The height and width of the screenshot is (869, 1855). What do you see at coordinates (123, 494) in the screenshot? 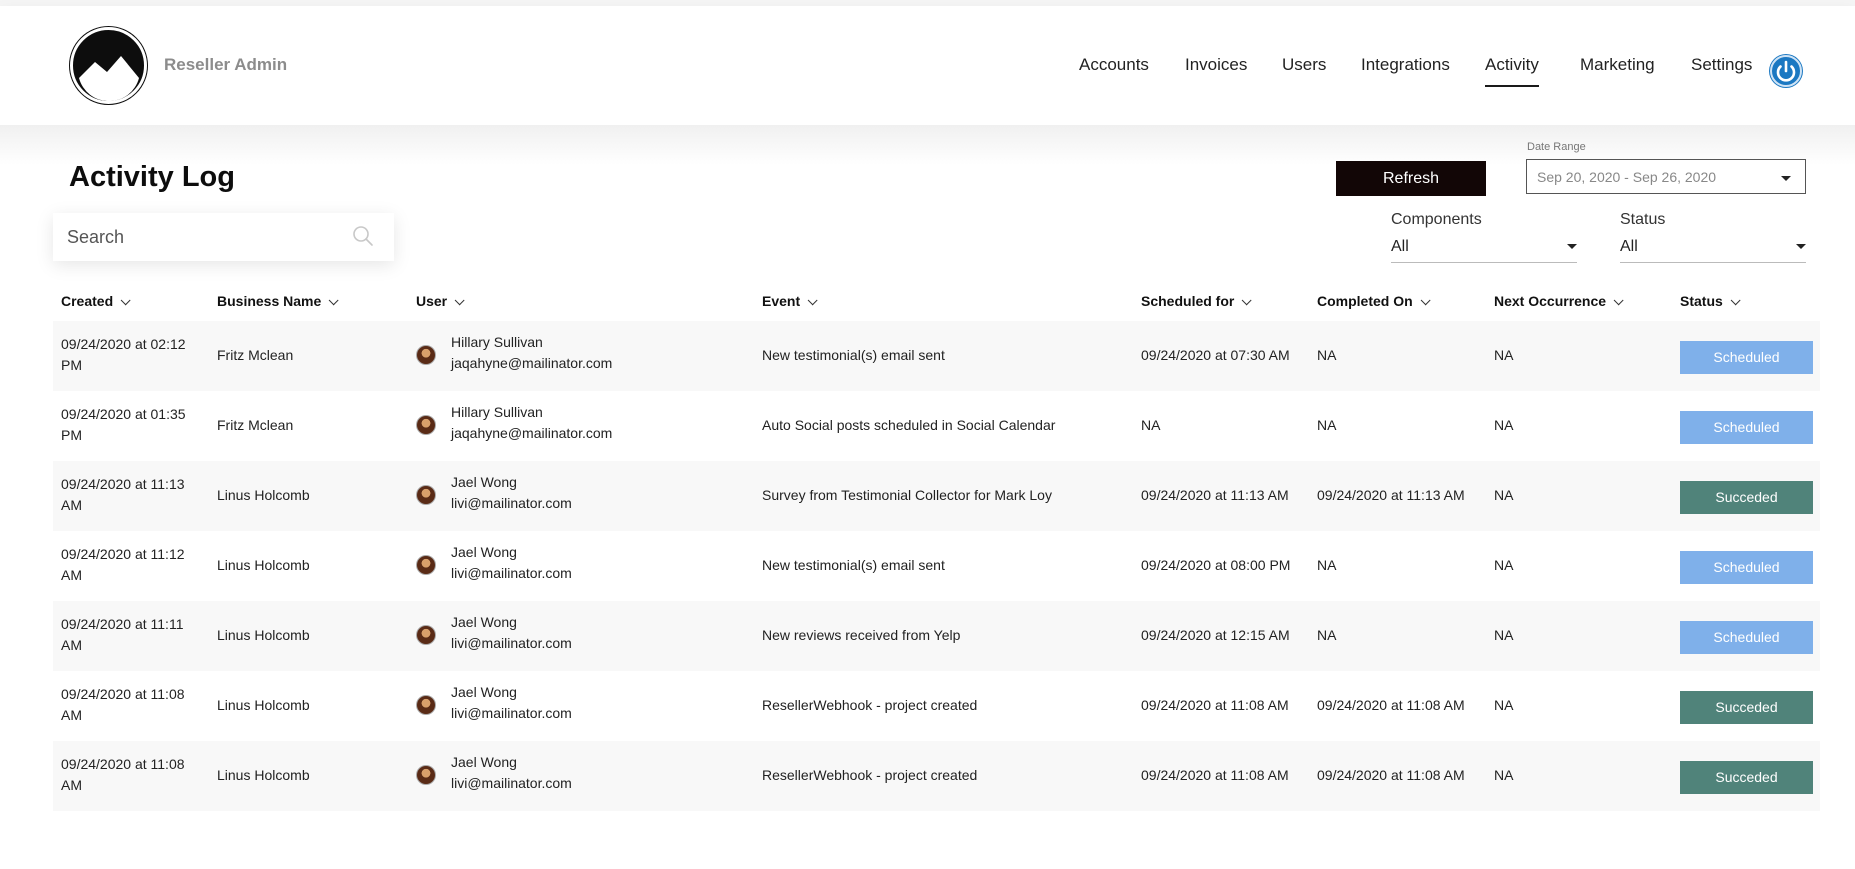
I see `cell-created: 09/24/2020 at 11:13 AM` at bounding box center [123, 494].